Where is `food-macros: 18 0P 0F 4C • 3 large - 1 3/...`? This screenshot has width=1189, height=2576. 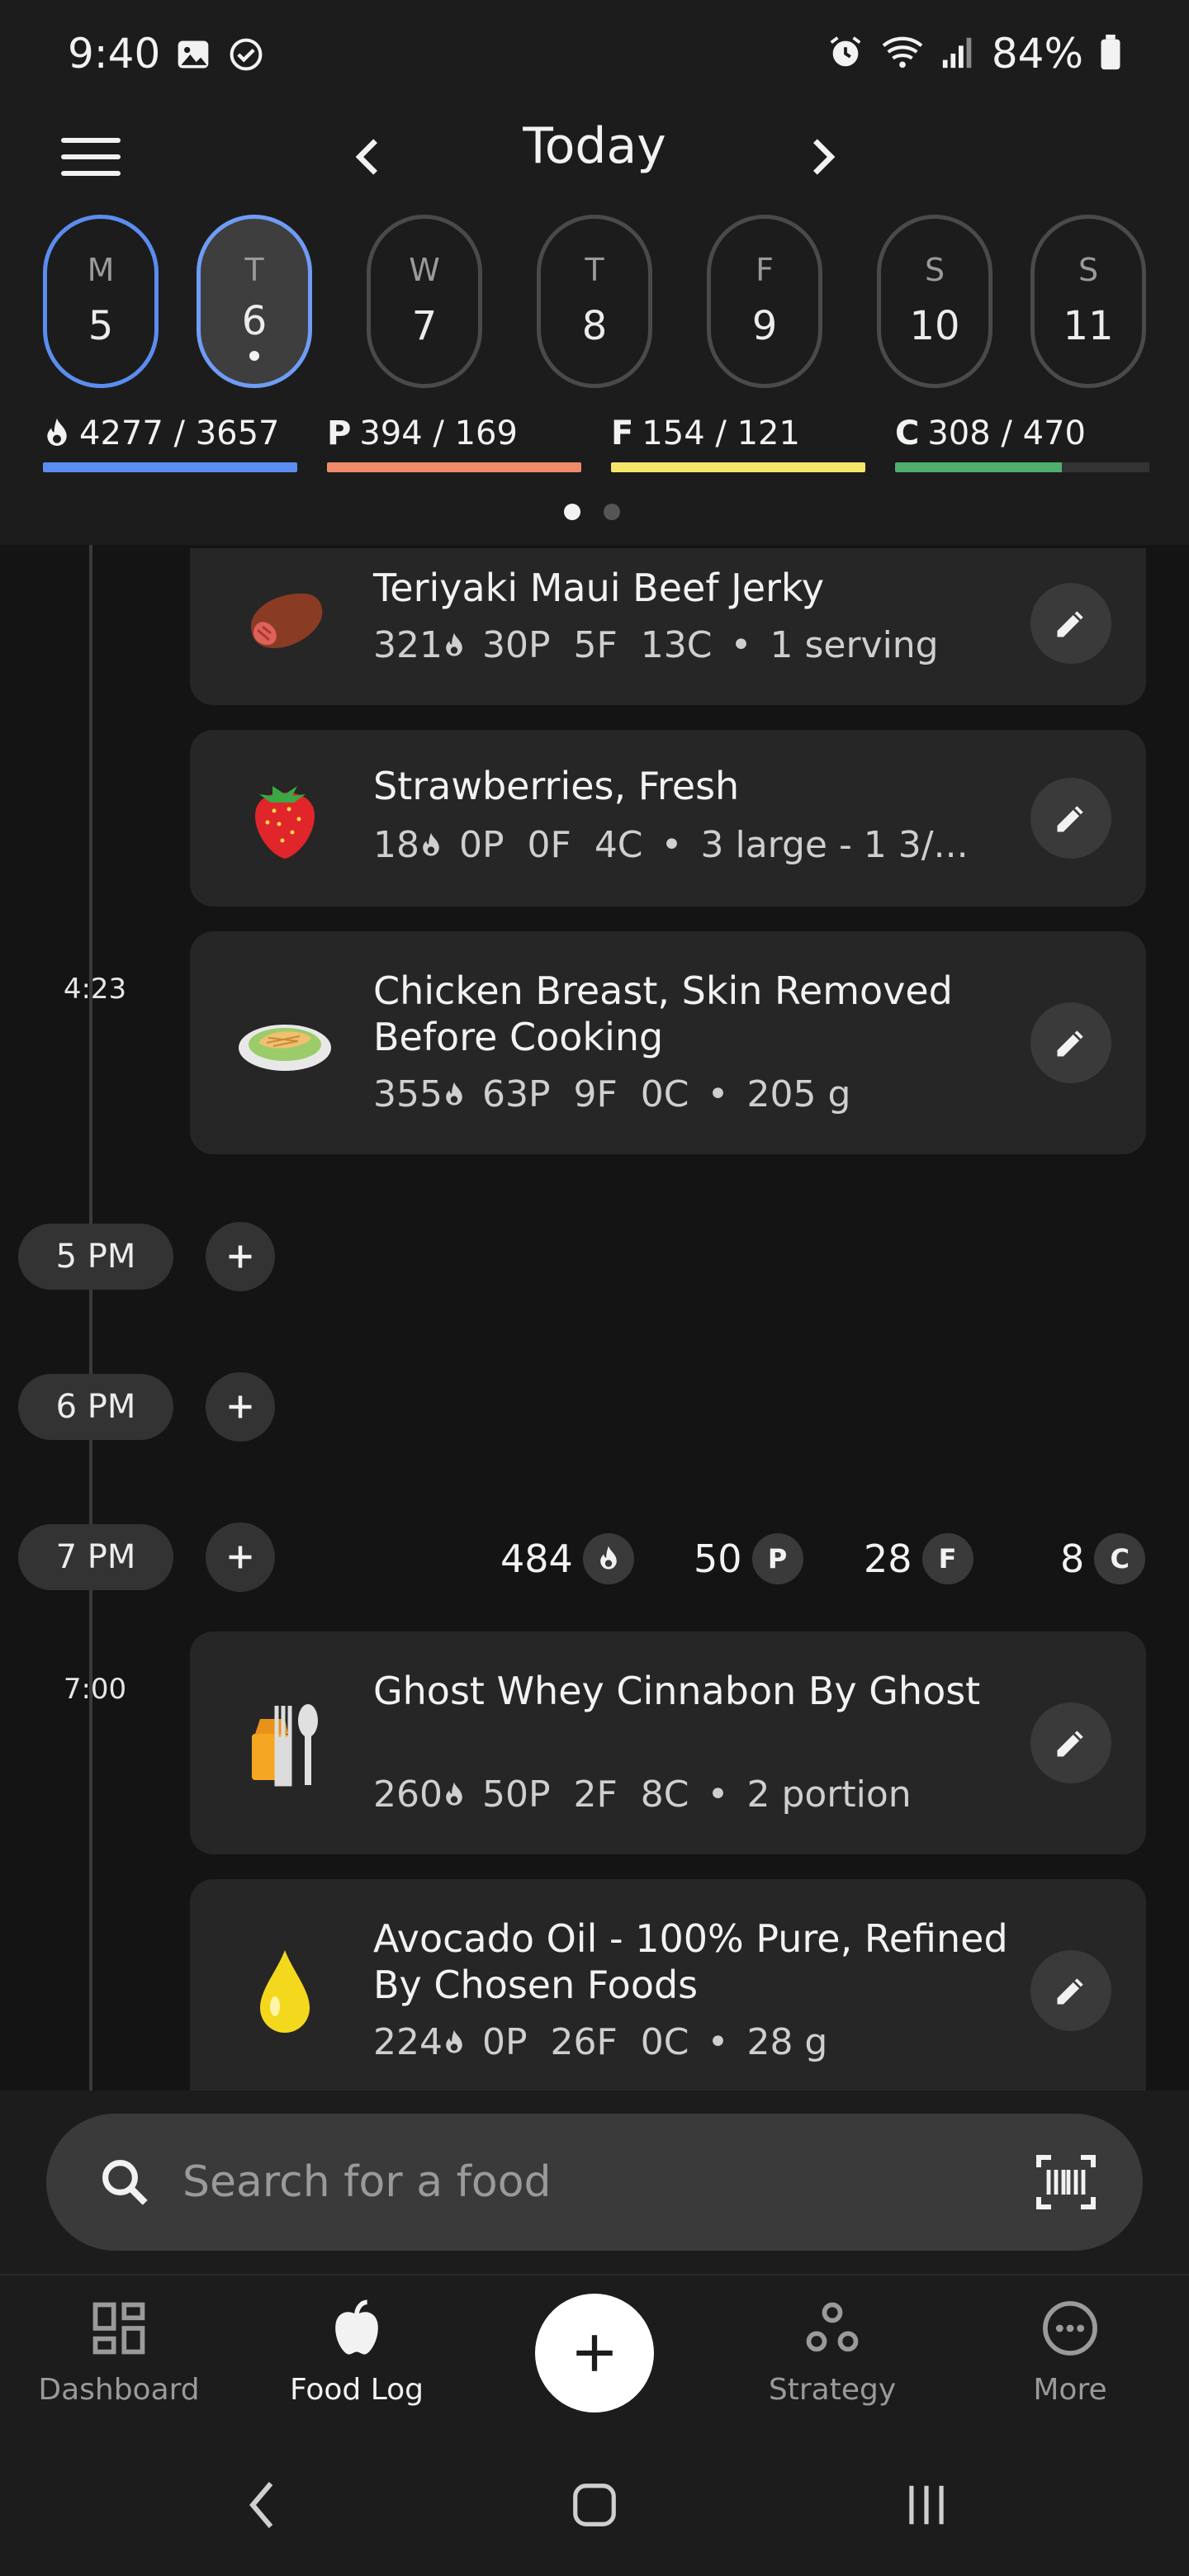
food-macros: 18 0P 0F 4C • 3 large - 1 3/... is located at coordinates (671, 845).